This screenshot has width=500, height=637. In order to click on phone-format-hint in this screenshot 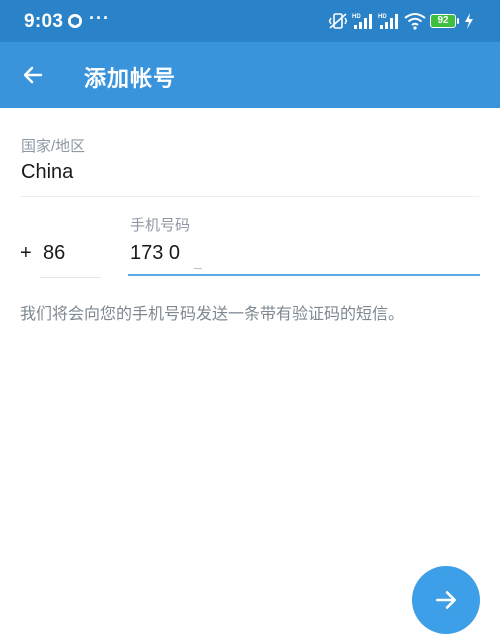, I will do `click(198, 268)`.